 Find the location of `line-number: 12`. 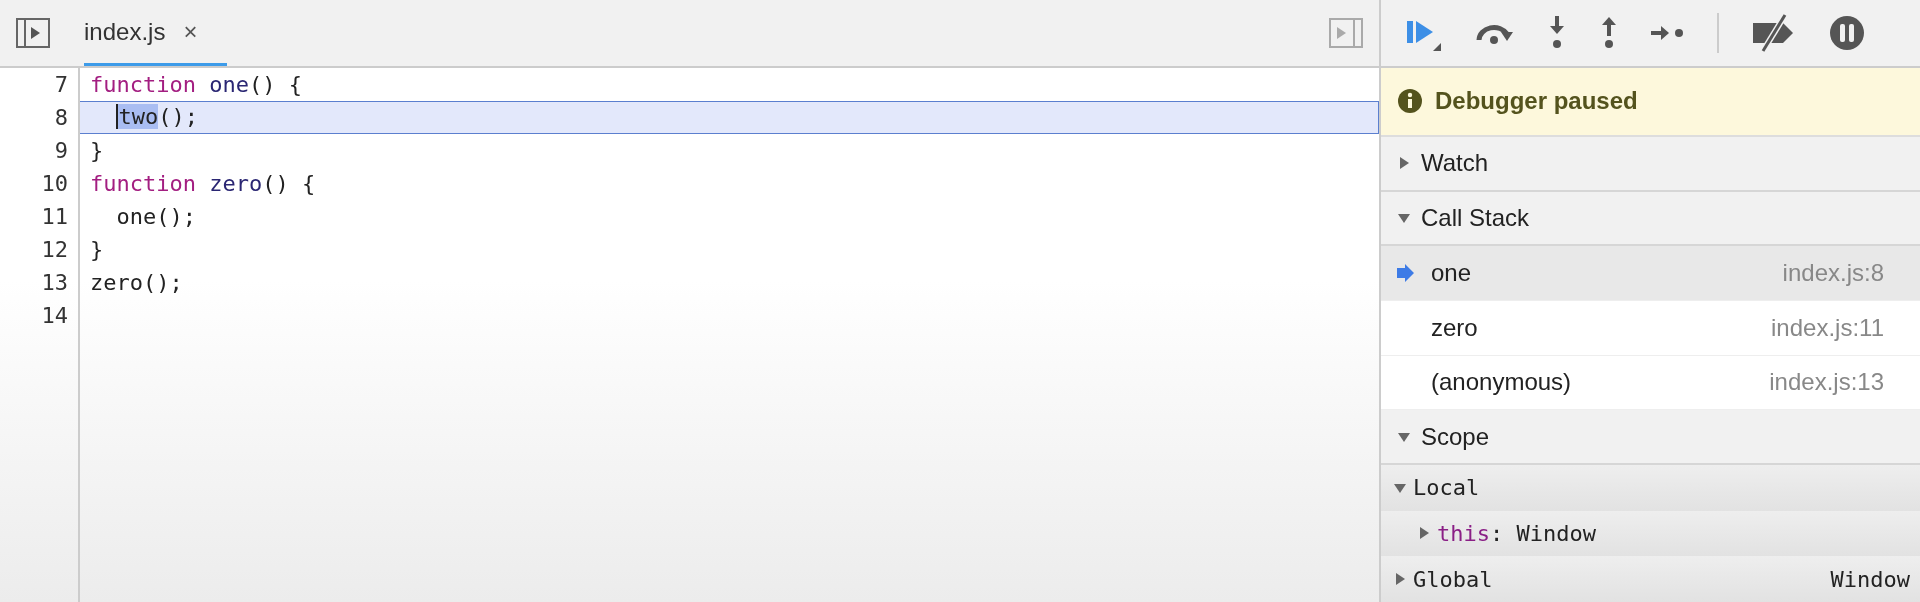

line-number: 12 is located at coordinates (54, 250).